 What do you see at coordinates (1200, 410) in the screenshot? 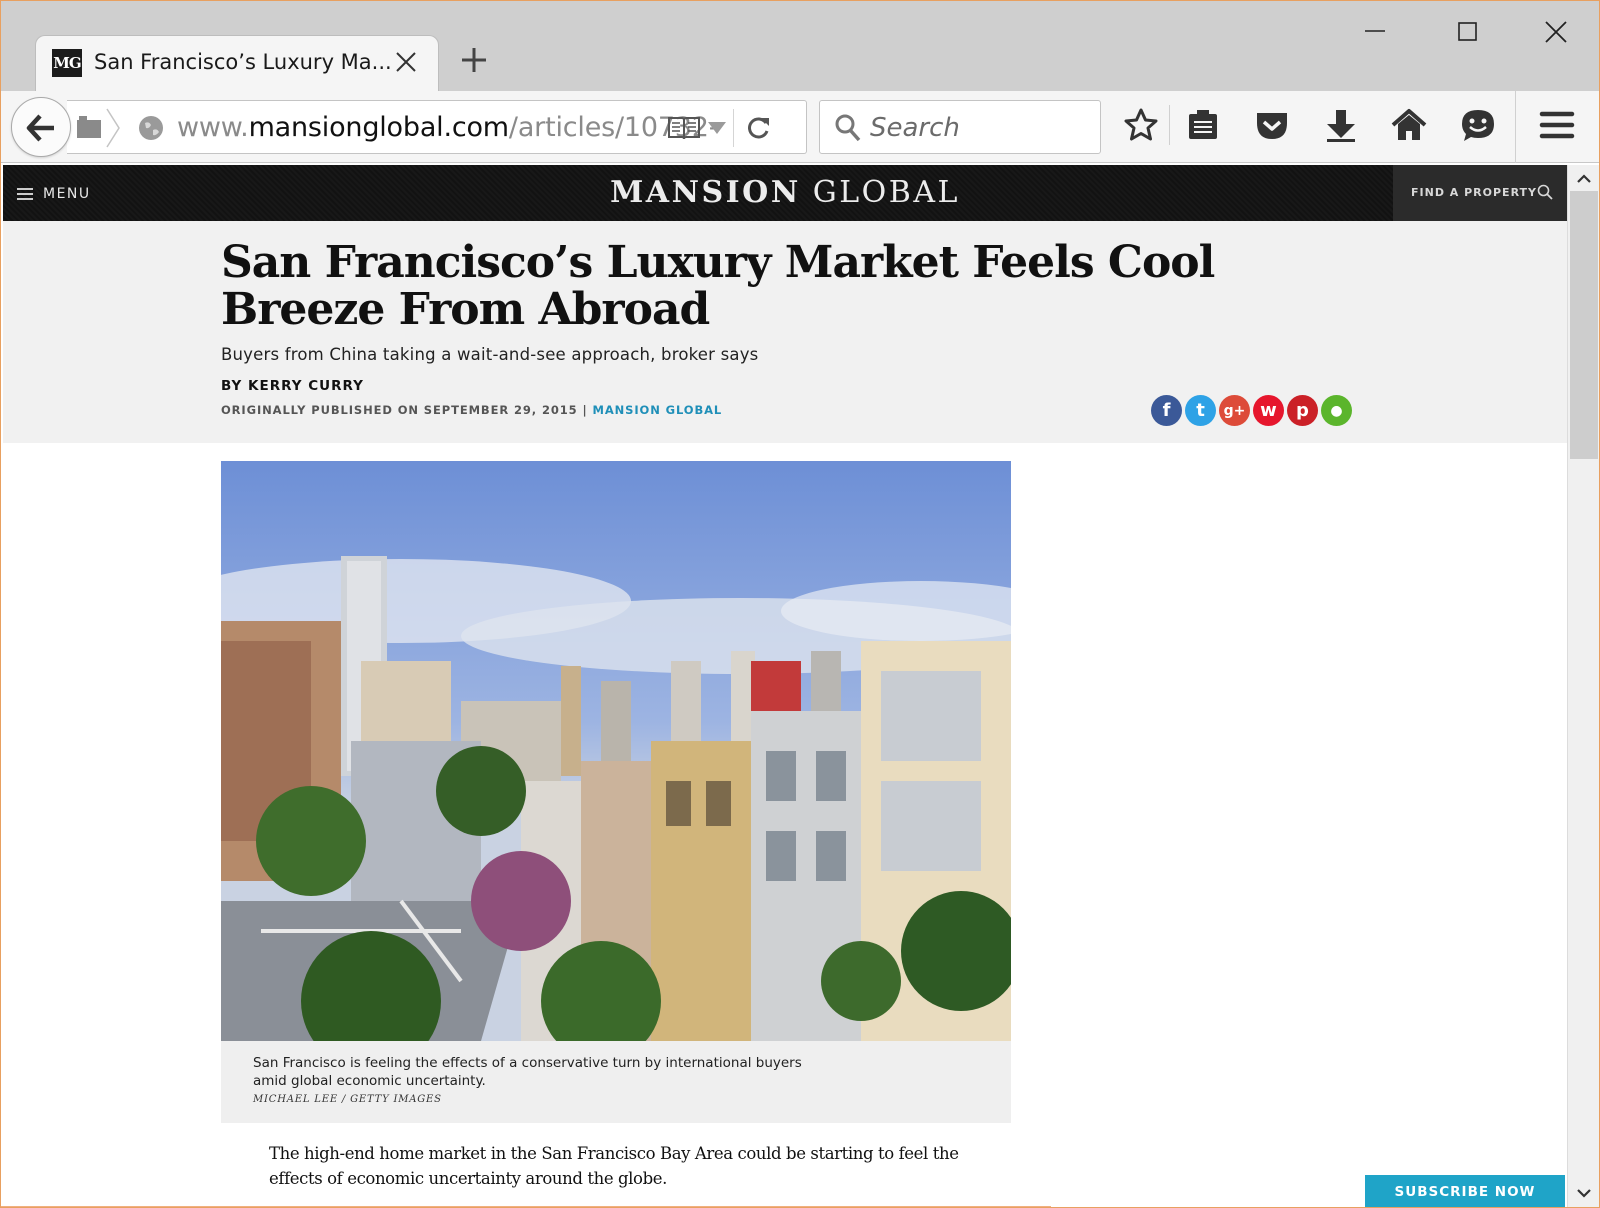
I see `twitter-icon: t` at bounding box center [1200, 410].